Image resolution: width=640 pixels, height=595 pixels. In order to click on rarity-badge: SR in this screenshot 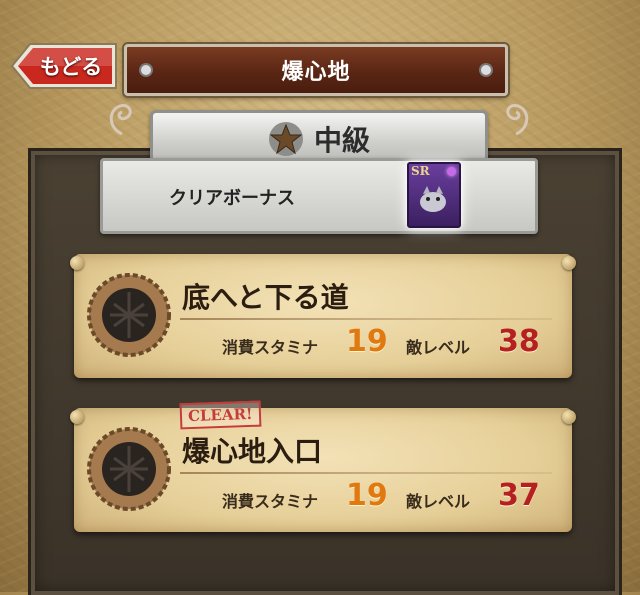, I will do `click(420, 171)`.